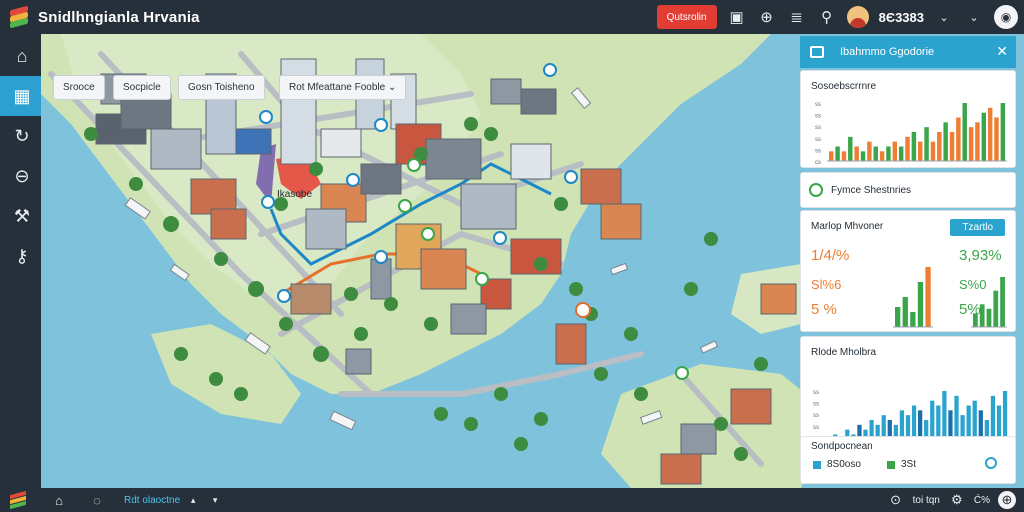 This screenshot has width=1024, height=512. I want to click on legend-item: 8S0oso, so click(844, 464).